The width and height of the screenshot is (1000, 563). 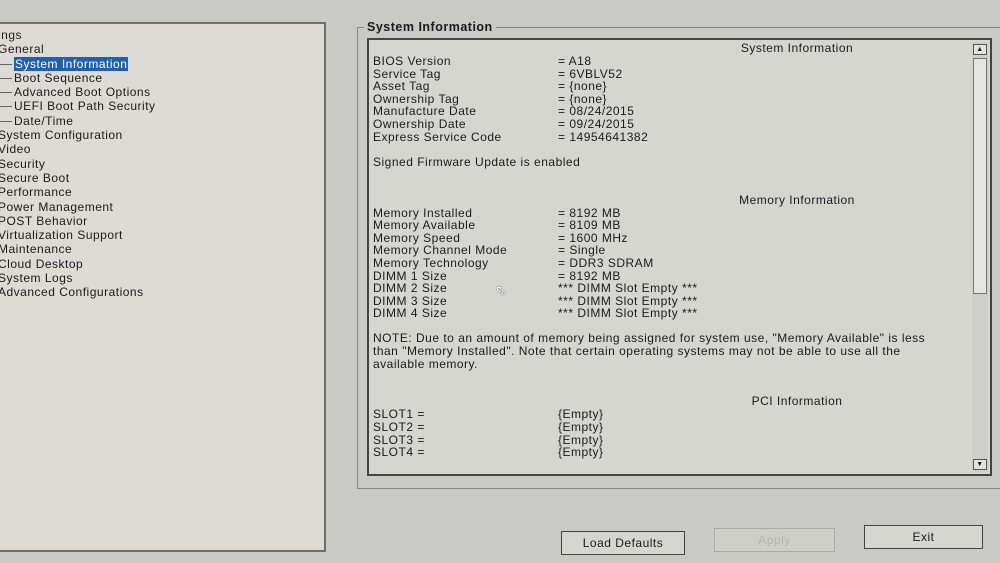 I want to click on tree-item: Date/Time, so click(x=78, y=121).